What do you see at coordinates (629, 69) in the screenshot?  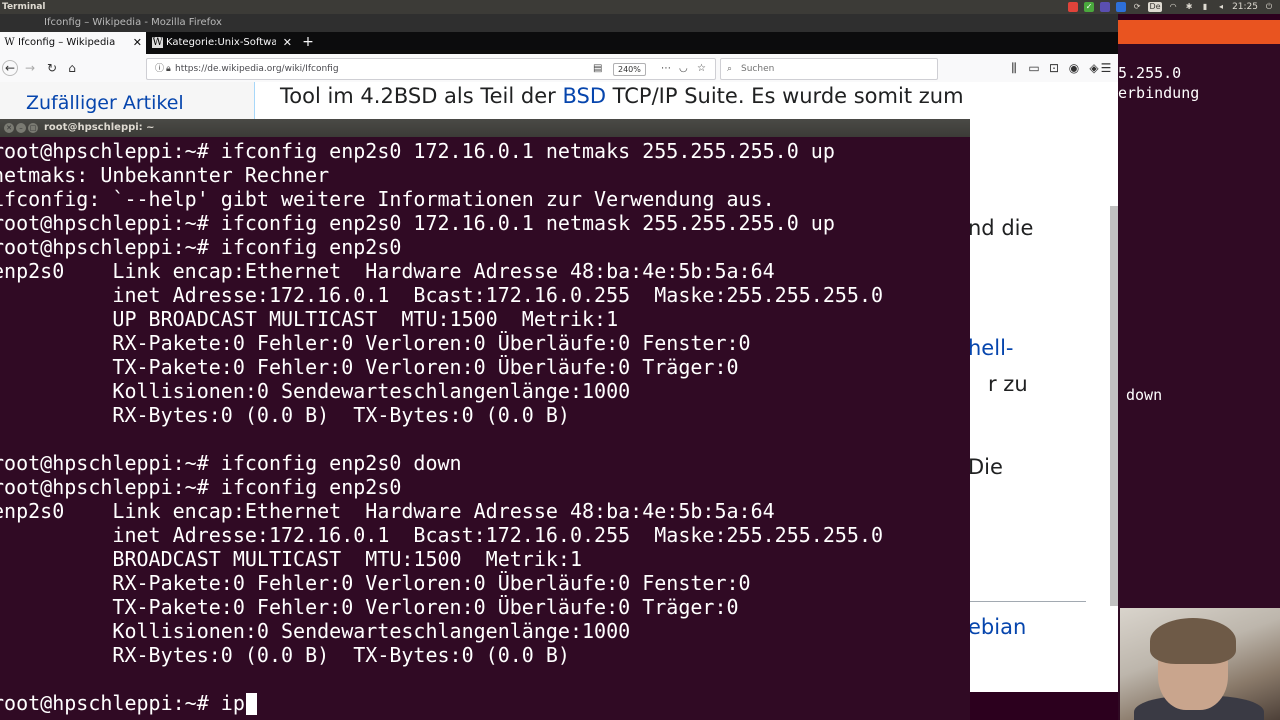 I see `zoom-indicator: 240%` at bounding box center [629, 69].